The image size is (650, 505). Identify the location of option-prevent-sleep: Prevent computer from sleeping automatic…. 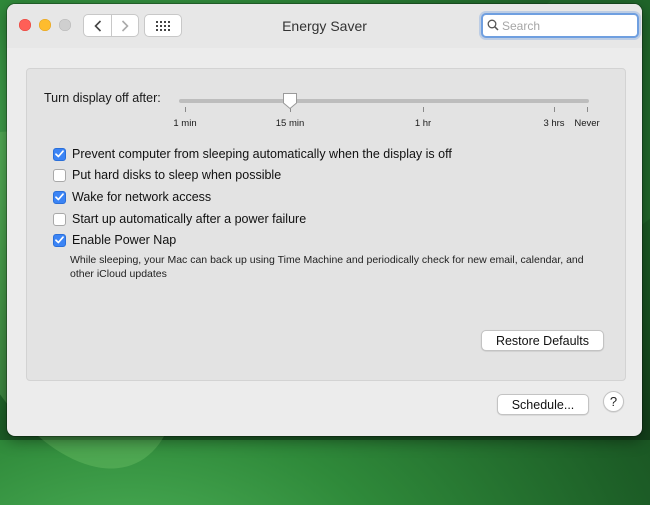
(252, 154).